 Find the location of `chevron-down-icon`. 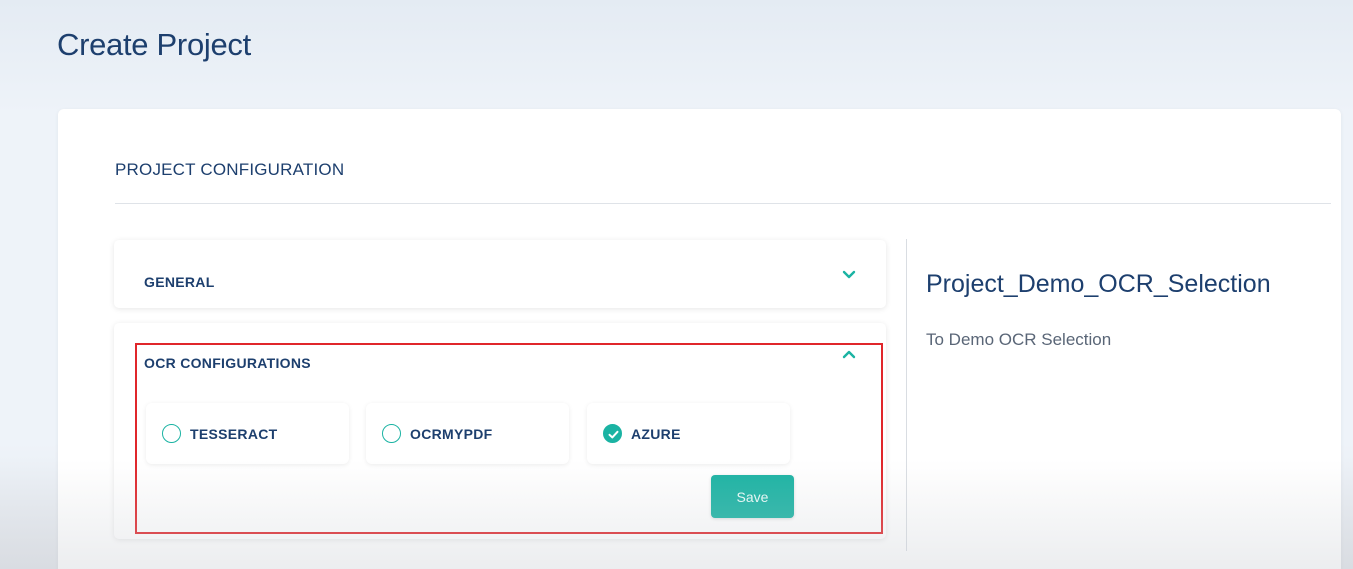

chevron-down-icon is located at coordinates (849, 275).